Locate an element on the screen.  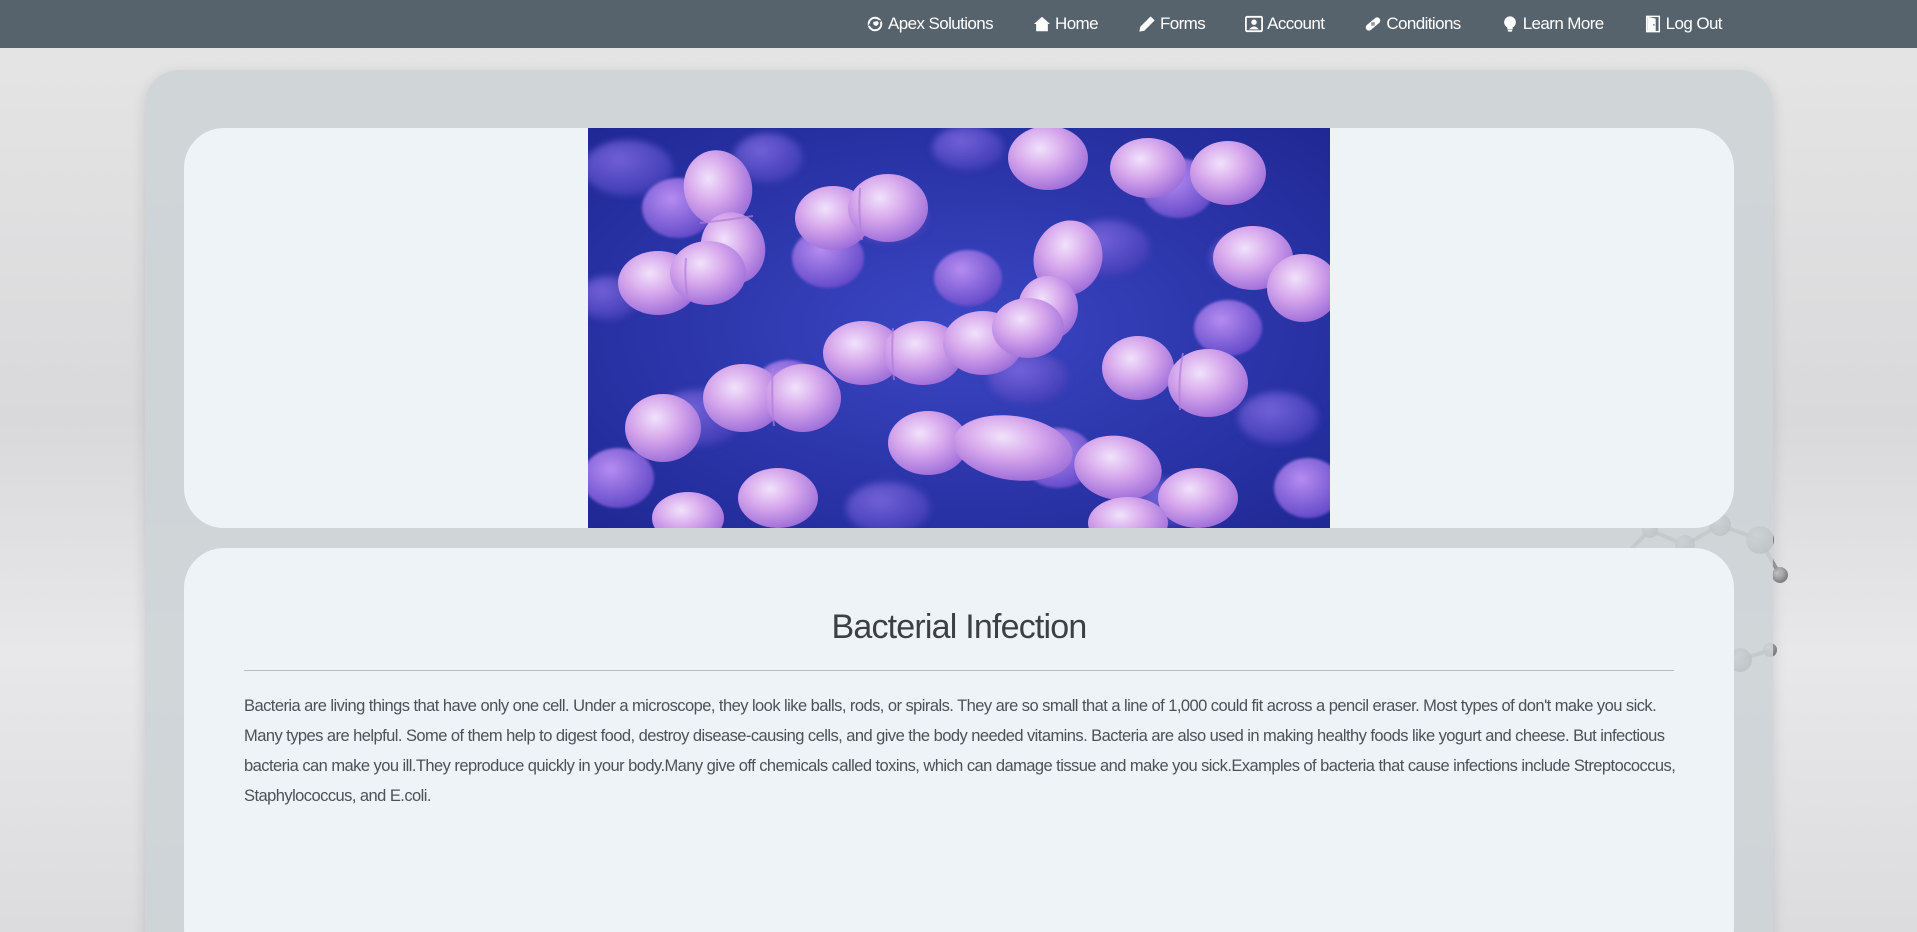
bandage-icon is located at coordinates (1373, 24).